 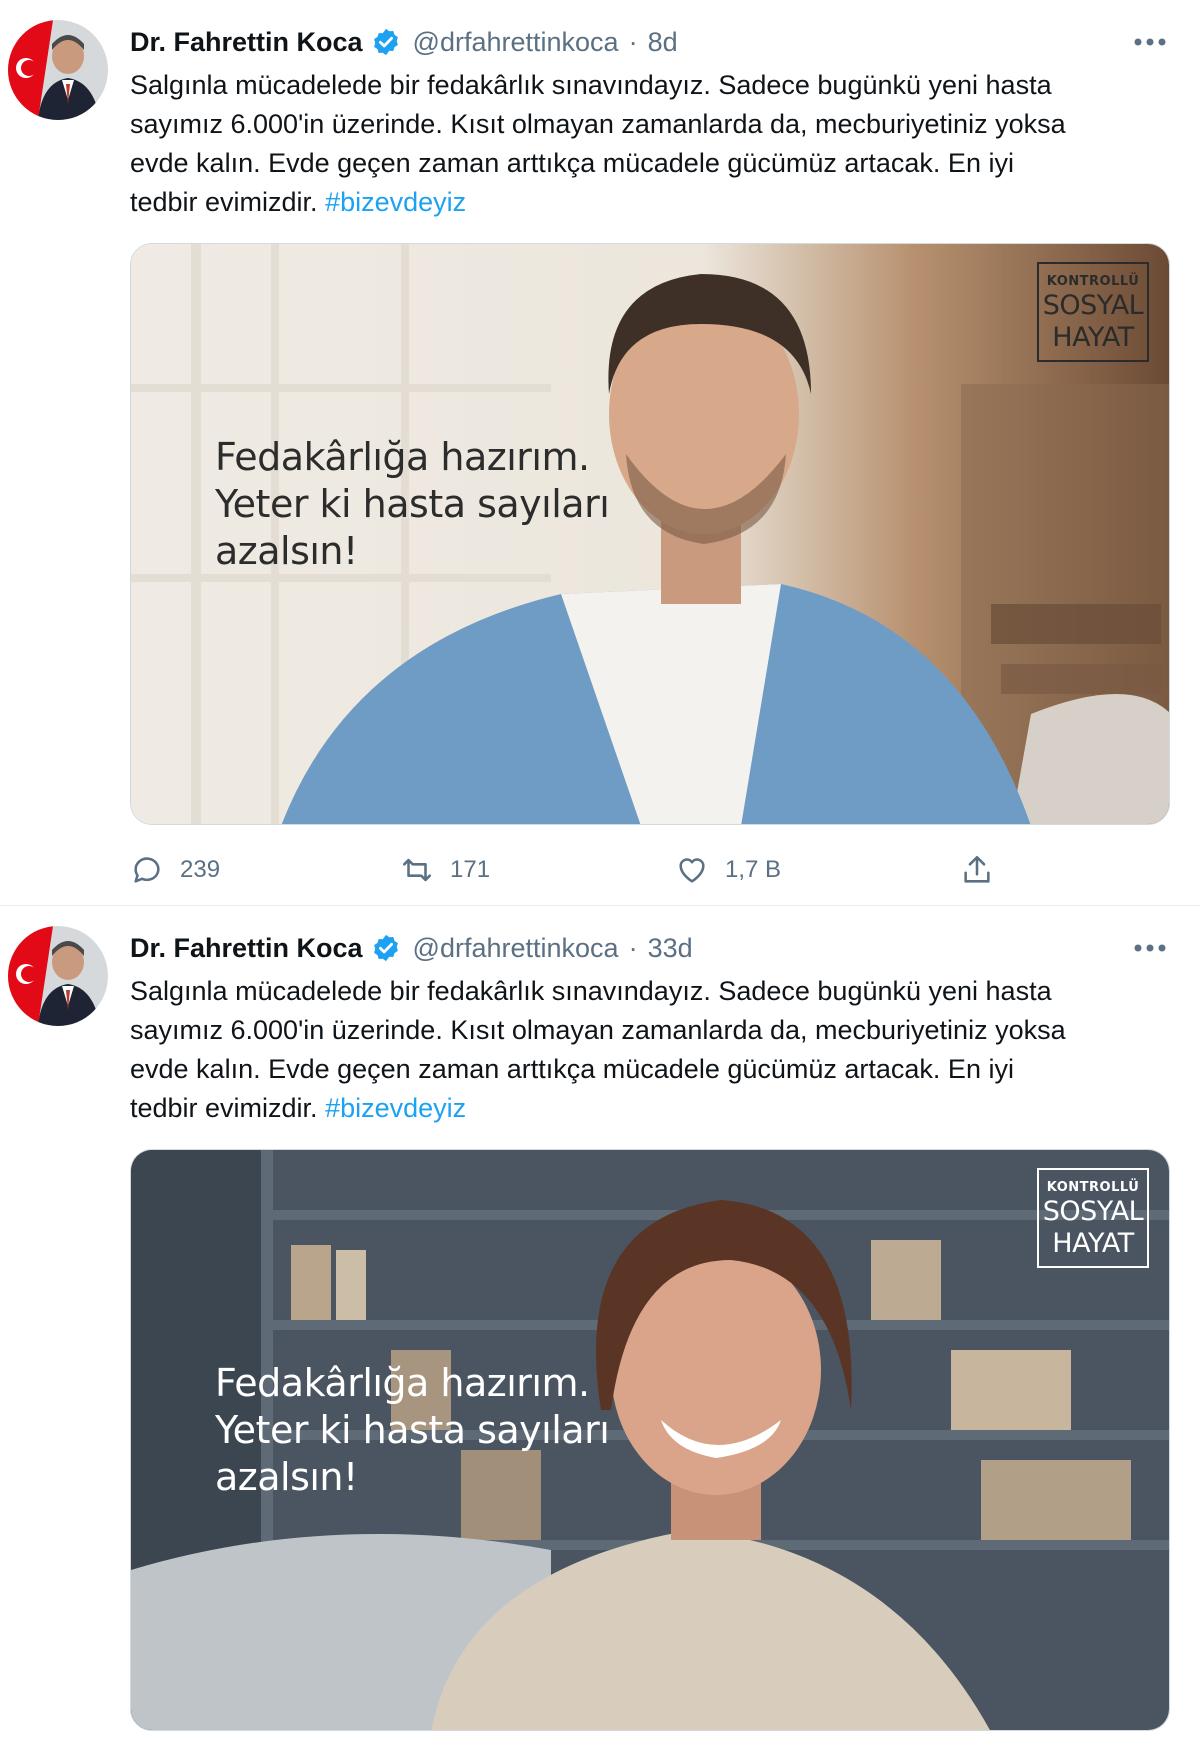 I want to click on retweet-button: 171, so click(x=445, y=870).